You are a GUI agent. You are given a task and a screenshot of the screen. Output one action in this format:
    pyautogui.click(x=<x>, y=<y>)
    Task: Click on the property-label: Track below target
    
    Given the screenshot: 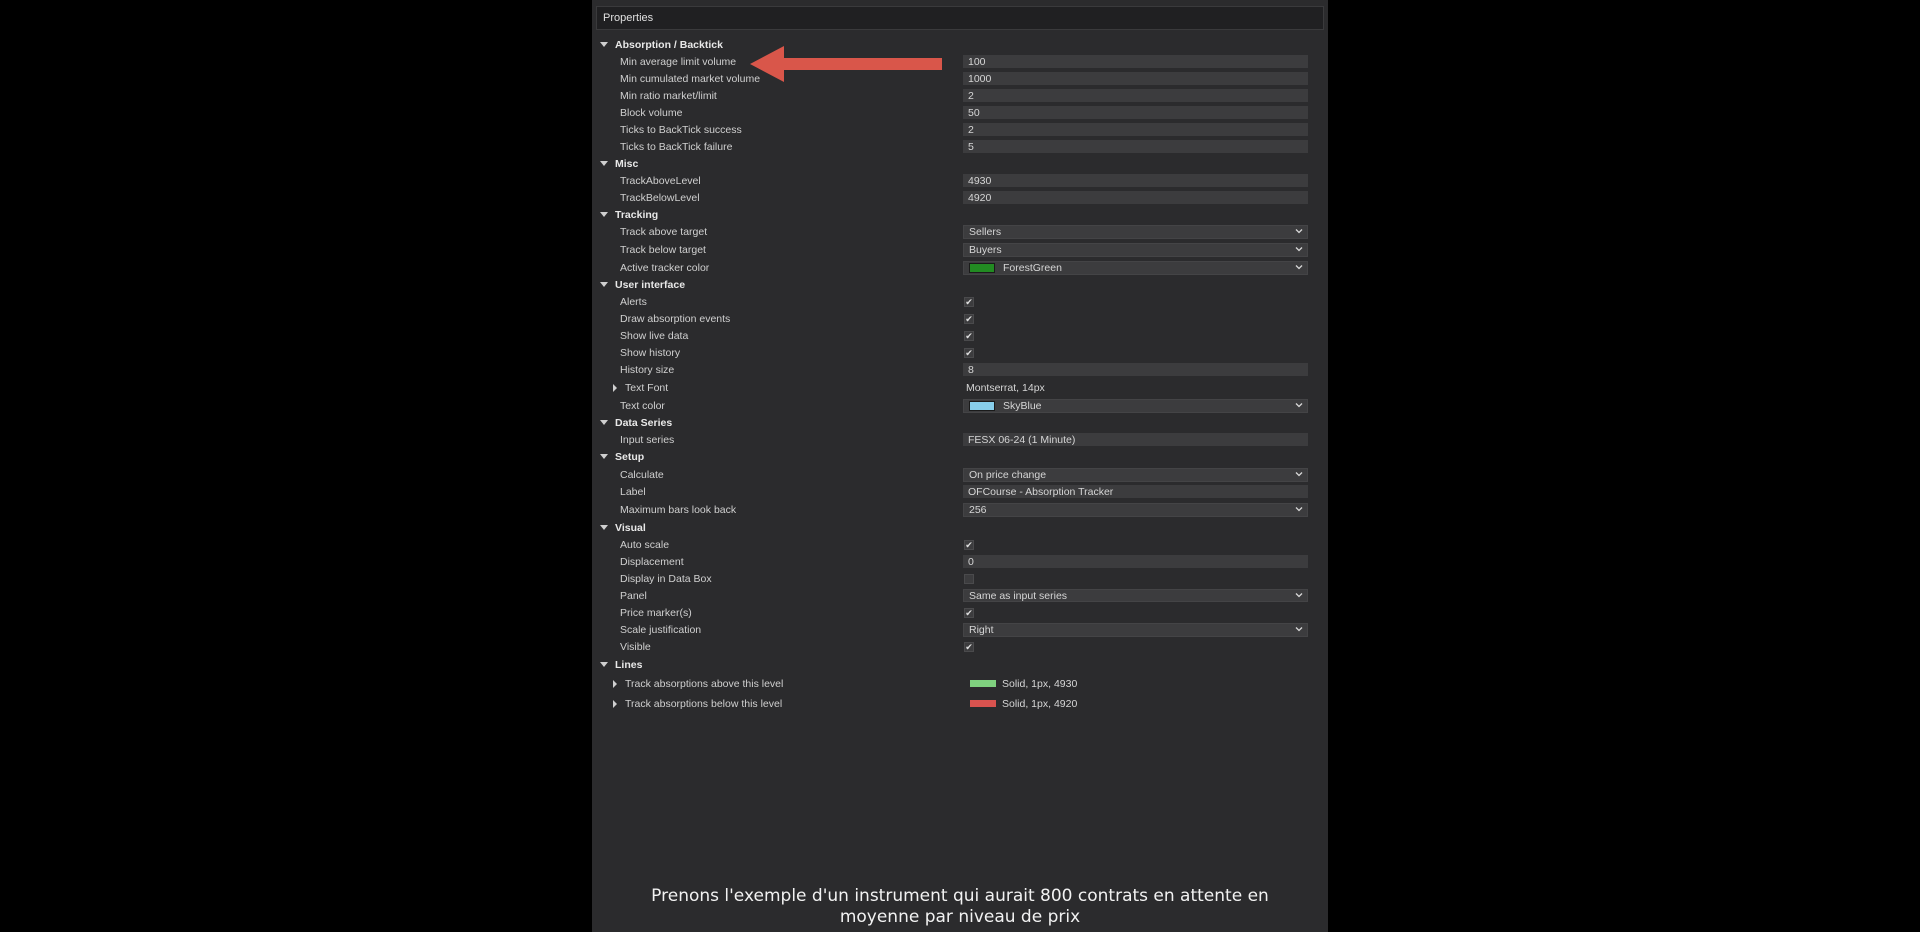 What is the action you would take?
    pyautogui.click(x=663, y=250)
    